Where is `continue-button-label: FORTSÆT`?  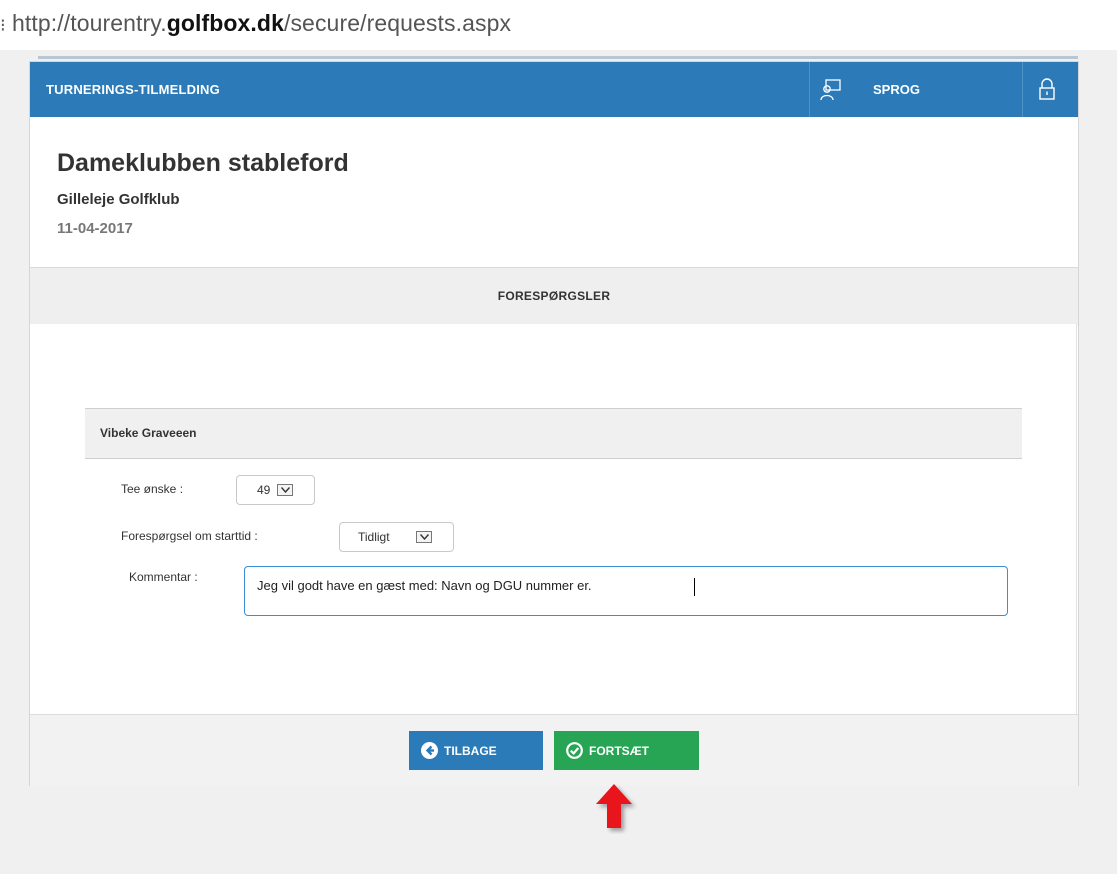 continue-button-label: FORTSÆT is located at coordinates (619, 750).